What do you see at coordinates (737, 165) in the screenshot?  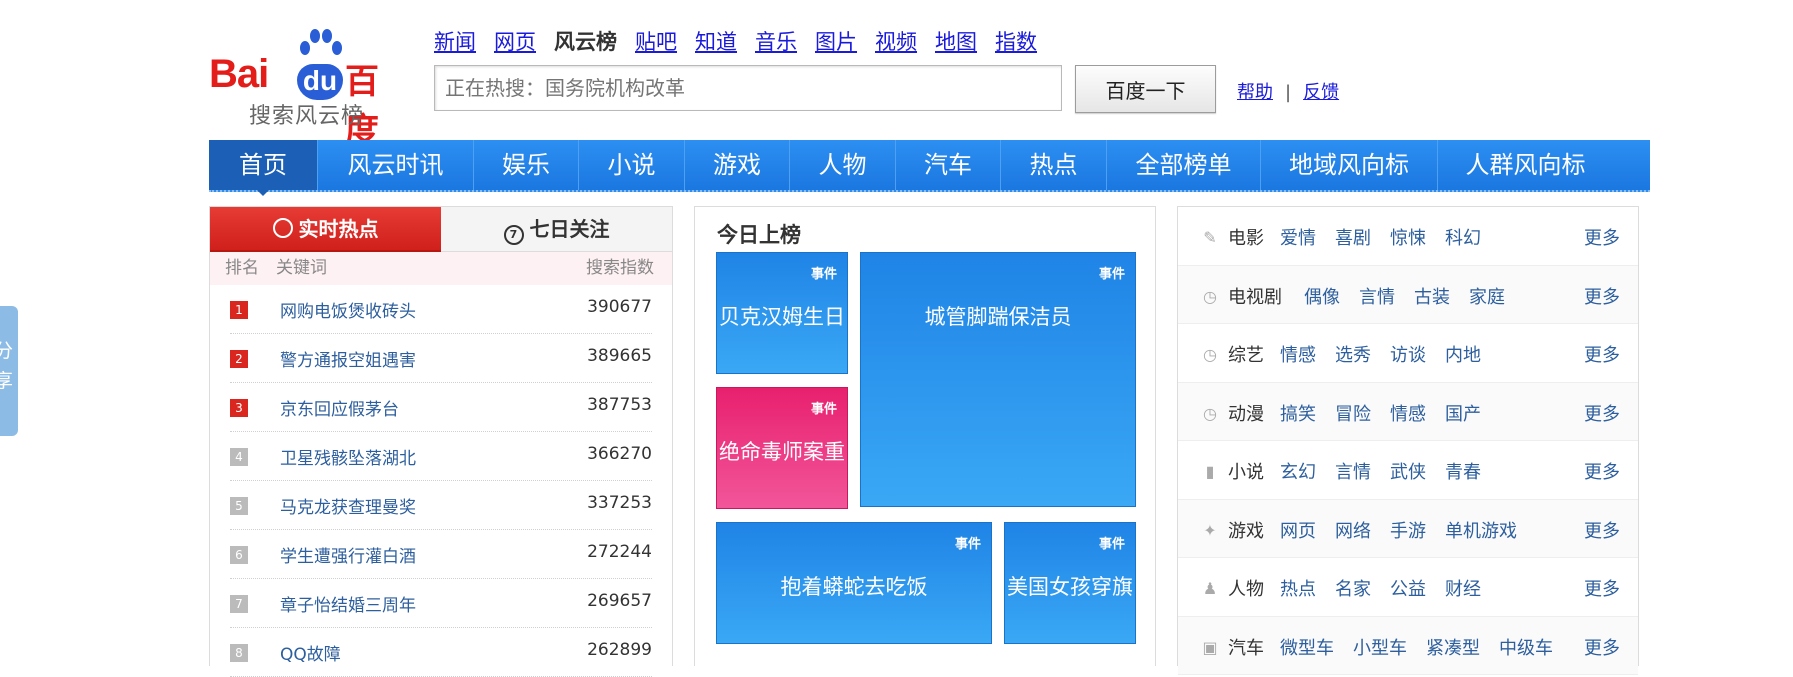 I see `mainnav-games: 游戏` at bounding box center [737, 165].